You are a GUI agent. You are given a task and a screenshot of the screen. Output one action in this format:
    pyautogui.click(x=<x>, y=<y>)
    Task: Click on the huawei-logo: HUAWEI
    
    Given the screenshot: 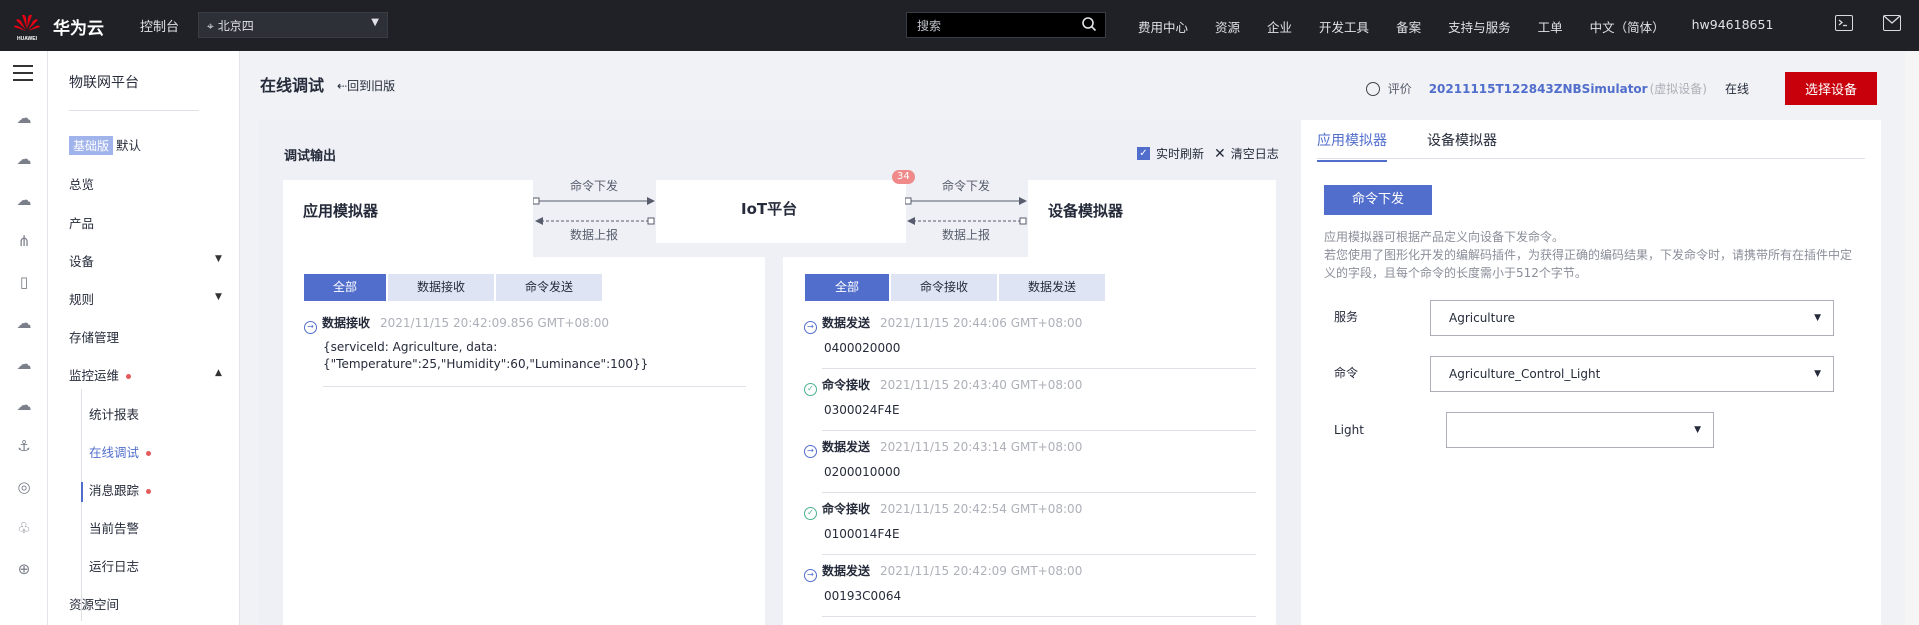 What is the action you would take?
    pyautogui.click(x=27, y=26)
    